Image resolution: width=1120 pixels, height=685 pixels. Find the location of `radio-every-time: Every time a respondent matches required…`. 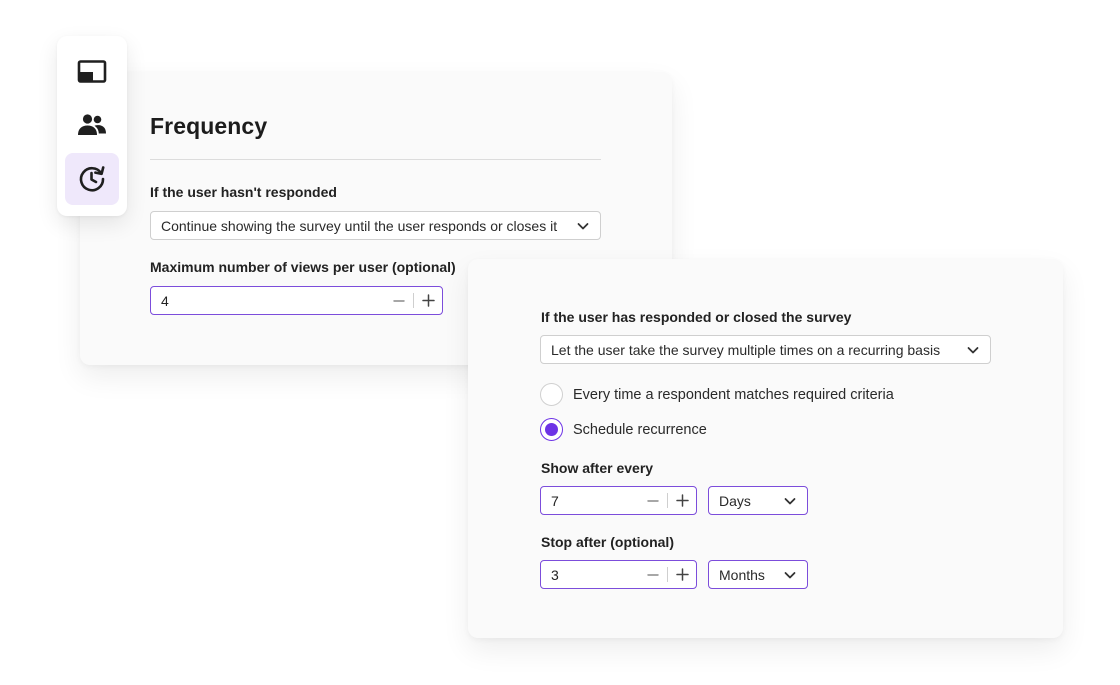

radio-every-time: Every time a respondent matches required… is located at coordinates (717, 394).